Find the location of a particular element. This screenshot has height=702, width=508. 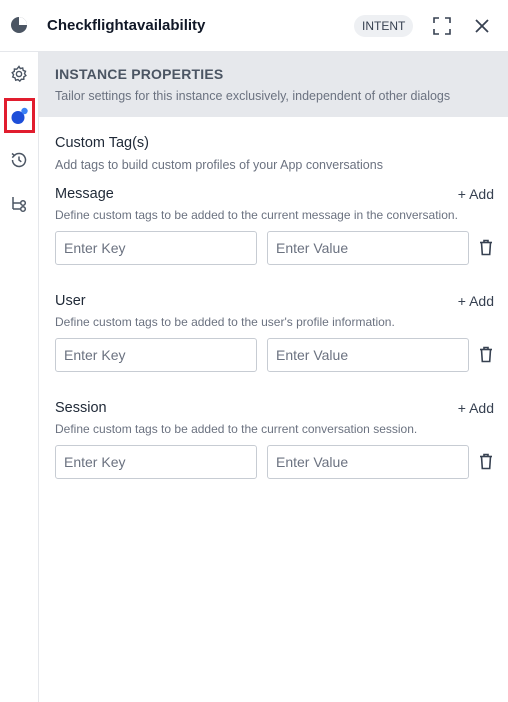

type-badge: INTENT is located at coordinates (384, 26).